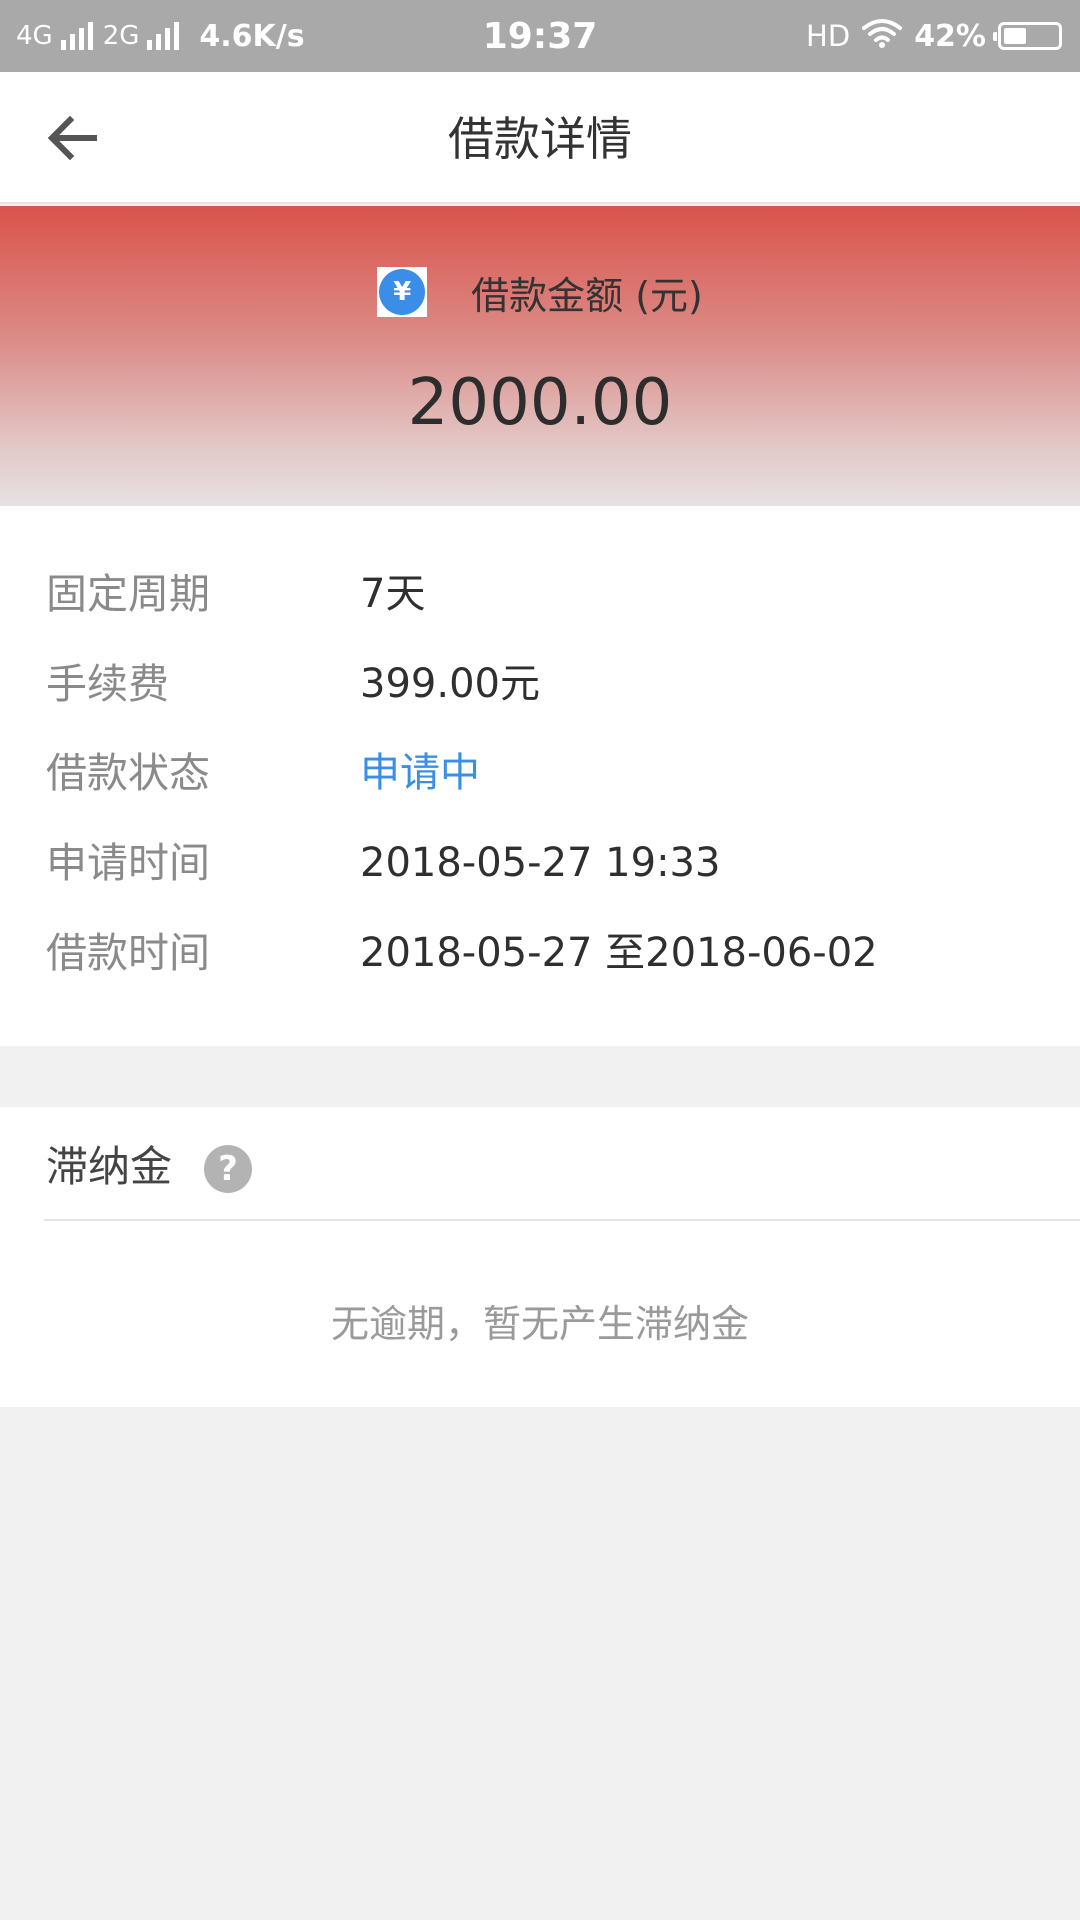  I want to click on status-value: 申请中, so click(420, 773).